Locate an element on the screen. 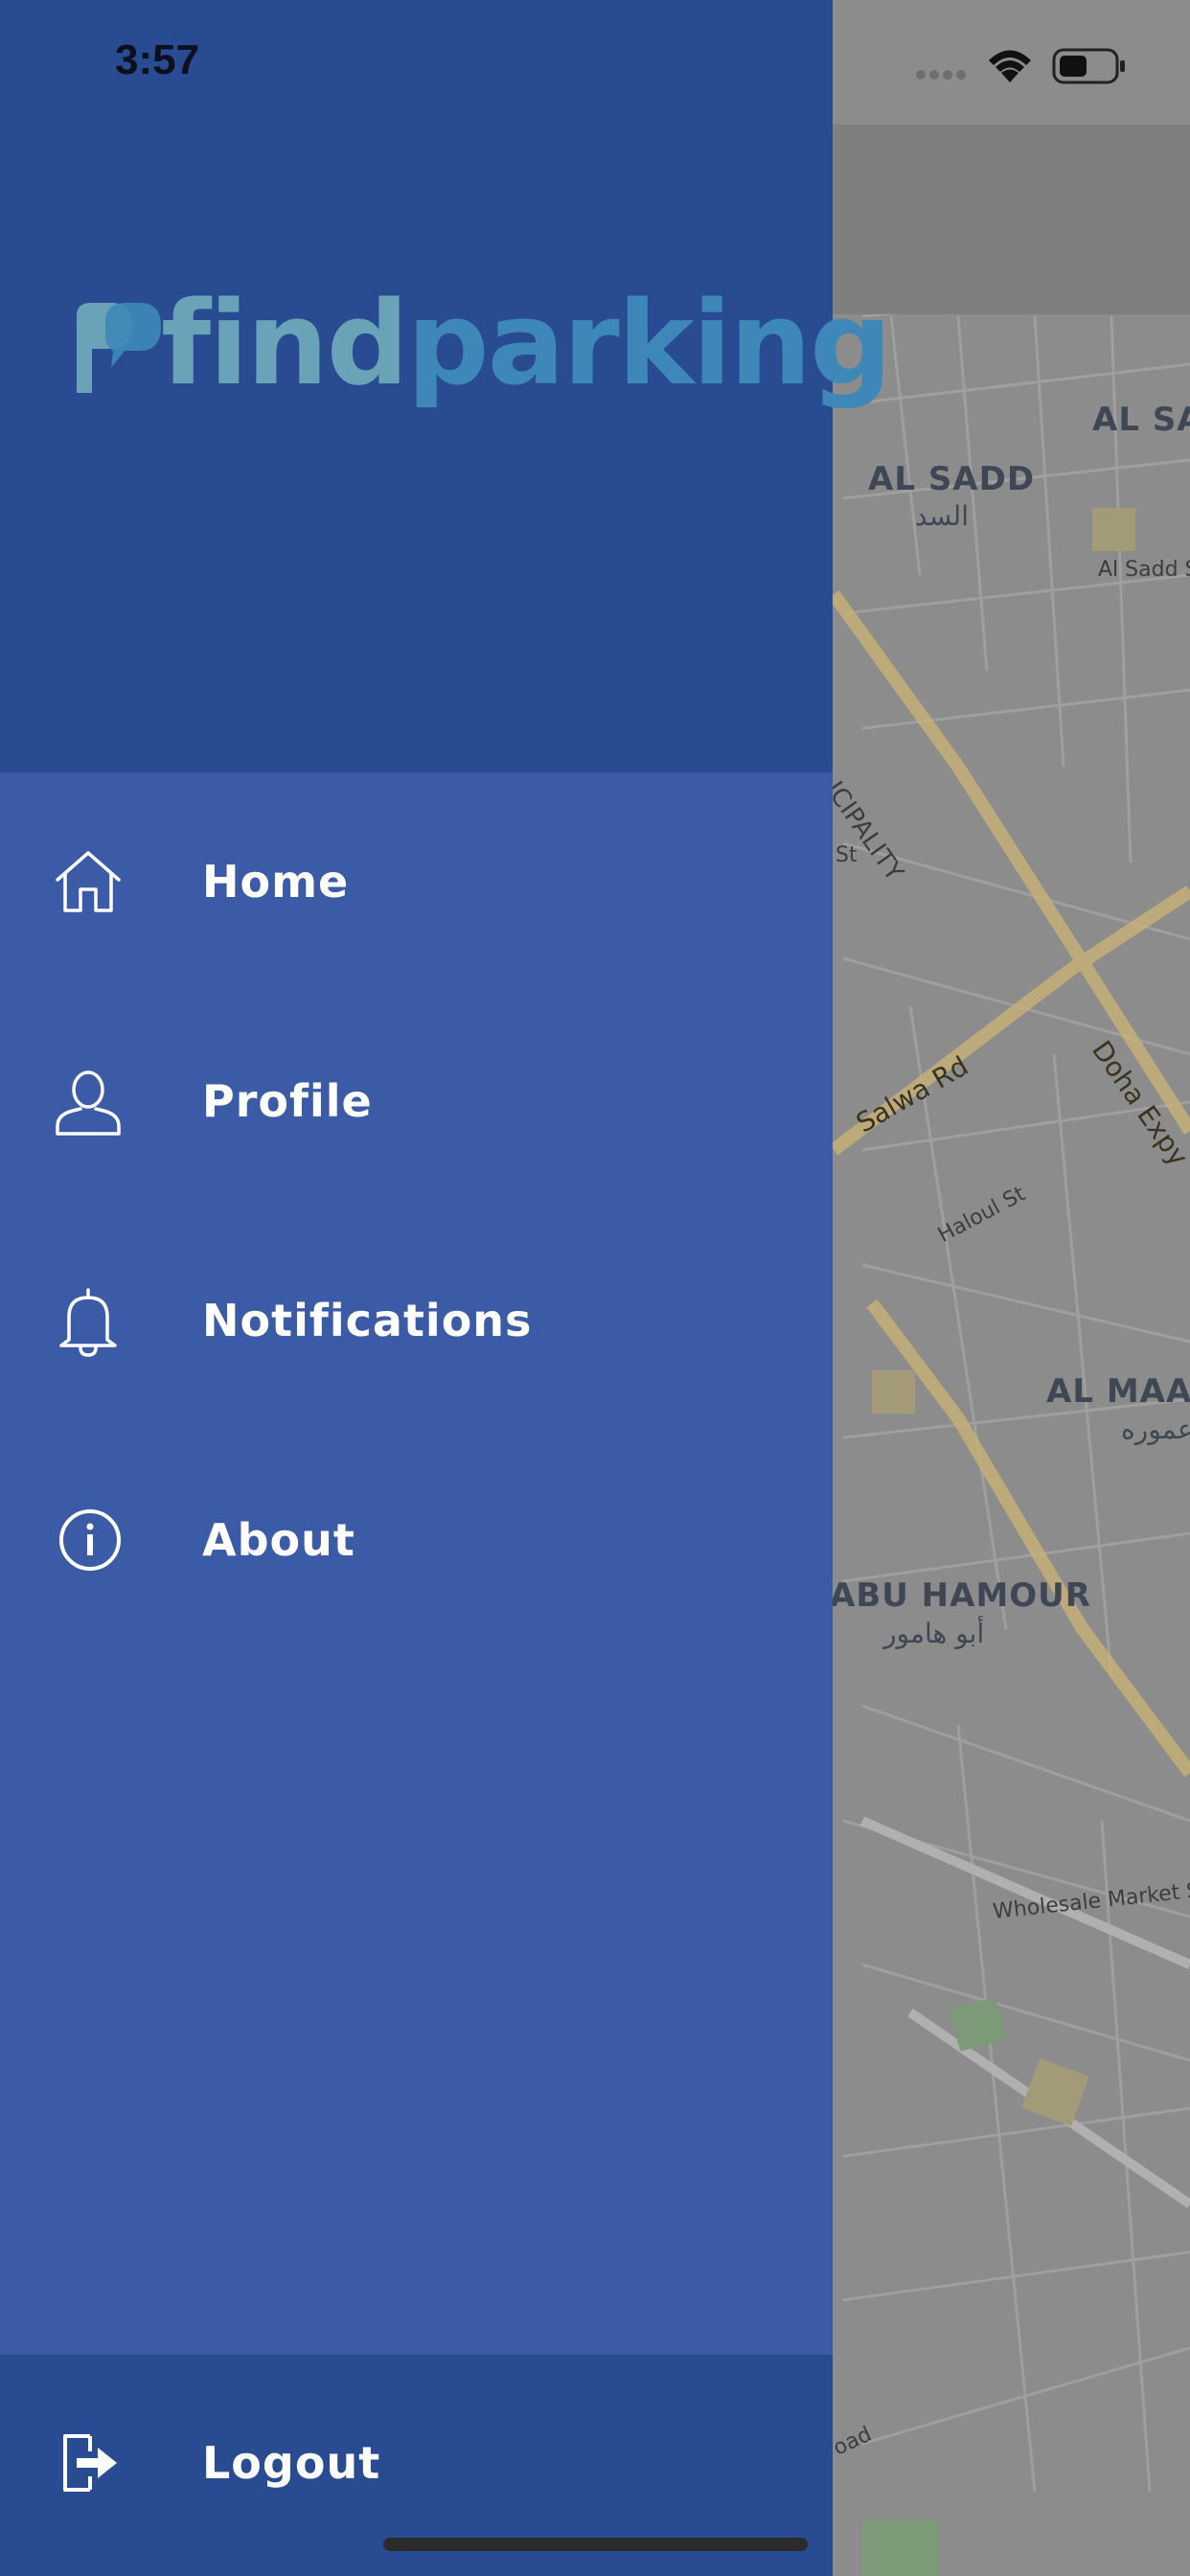 The width and height of the screenshot is (1190, 2576). logout-icon is located at coordinates (90, 2463).